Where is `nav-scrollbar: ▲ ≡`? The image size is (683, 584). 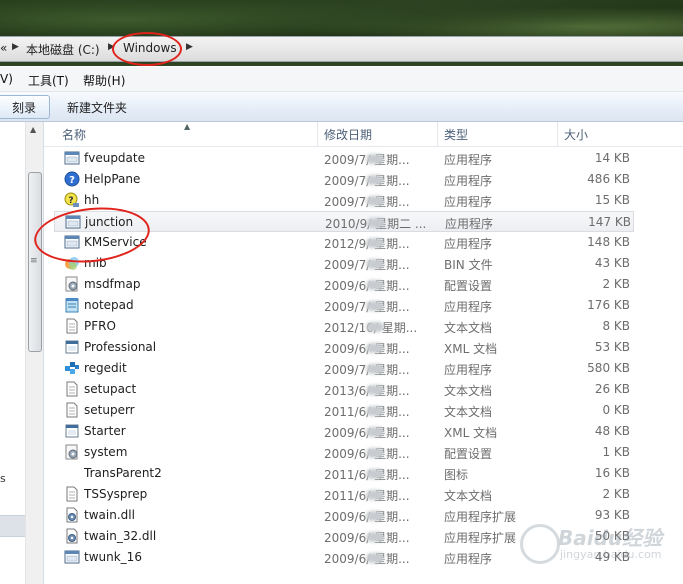
nav-scrollbar: ▲ ≡ is located at coordinates (34, 353).